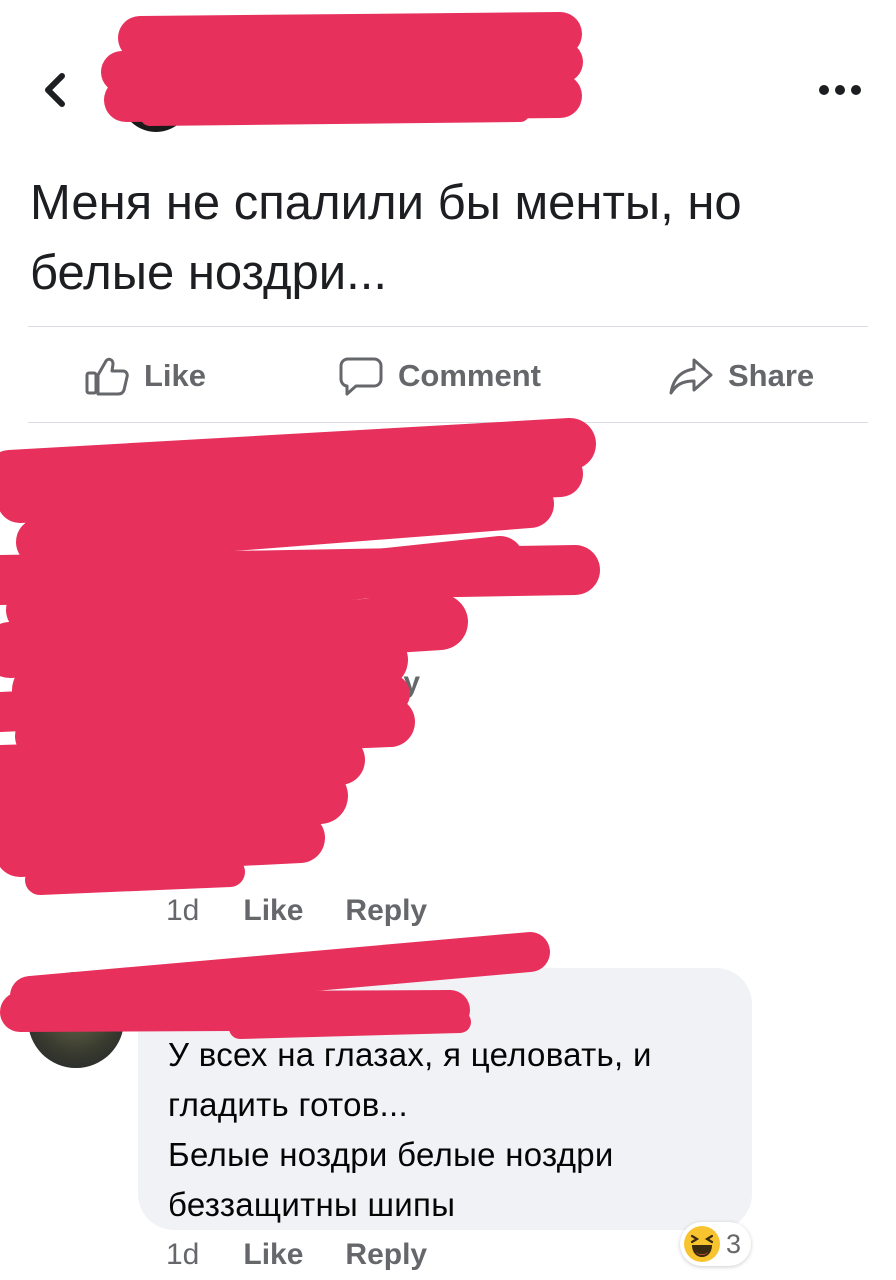  What do you see at coordinates (175, 375) in the screenshot?
I see `like-label: Like` at bounding box center [175, 375].